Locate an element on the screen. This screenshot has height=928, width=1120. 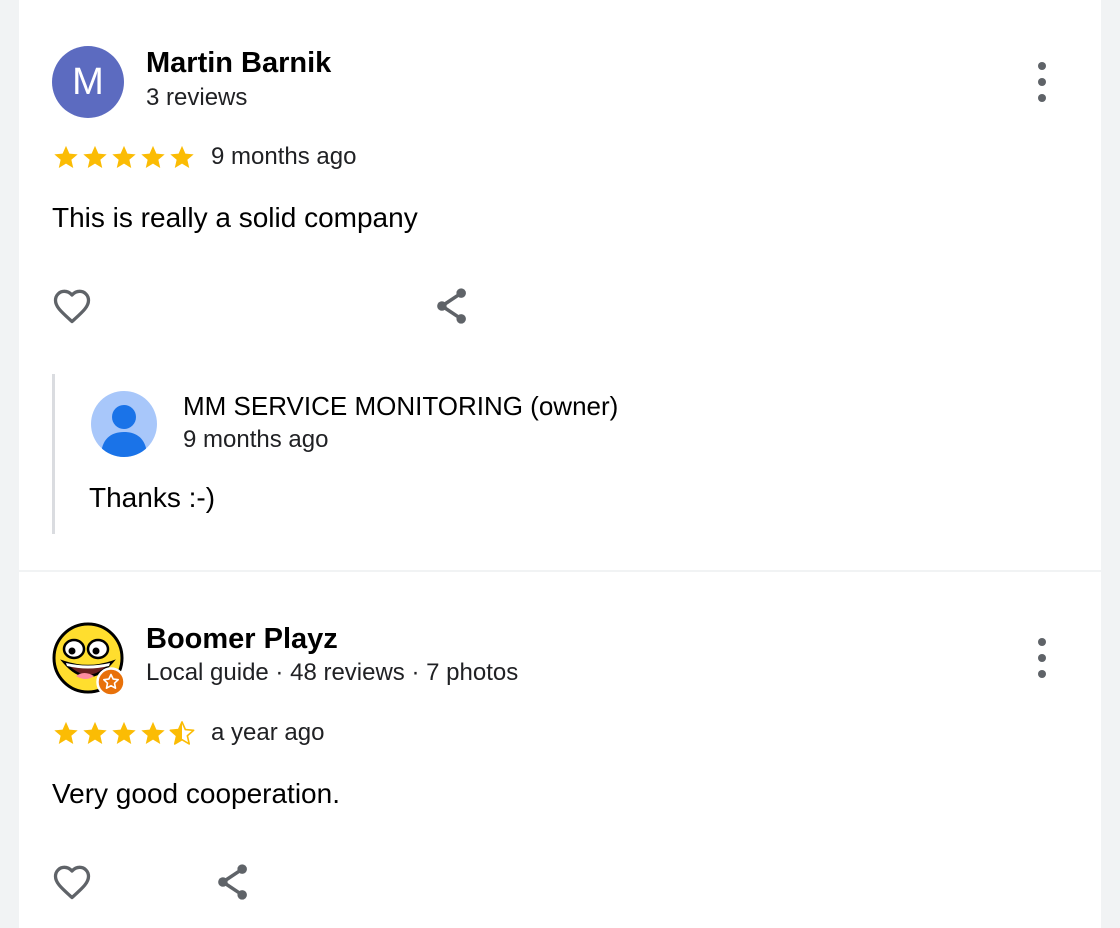
owner-avatar is located at coordinates (124, 424).